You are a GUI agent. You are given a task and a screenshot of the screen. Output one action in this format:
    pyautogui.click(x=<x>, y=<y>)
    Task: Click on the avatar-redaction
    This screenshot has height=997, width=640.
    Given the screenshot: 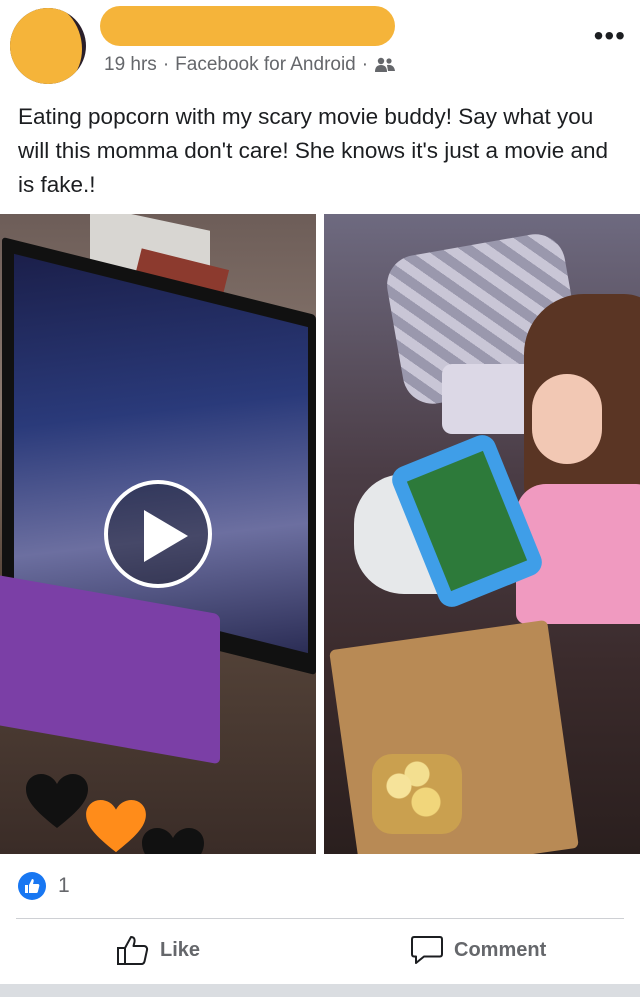 What is the action you would take?
    pyautogui.click(x=46, y=46)
    